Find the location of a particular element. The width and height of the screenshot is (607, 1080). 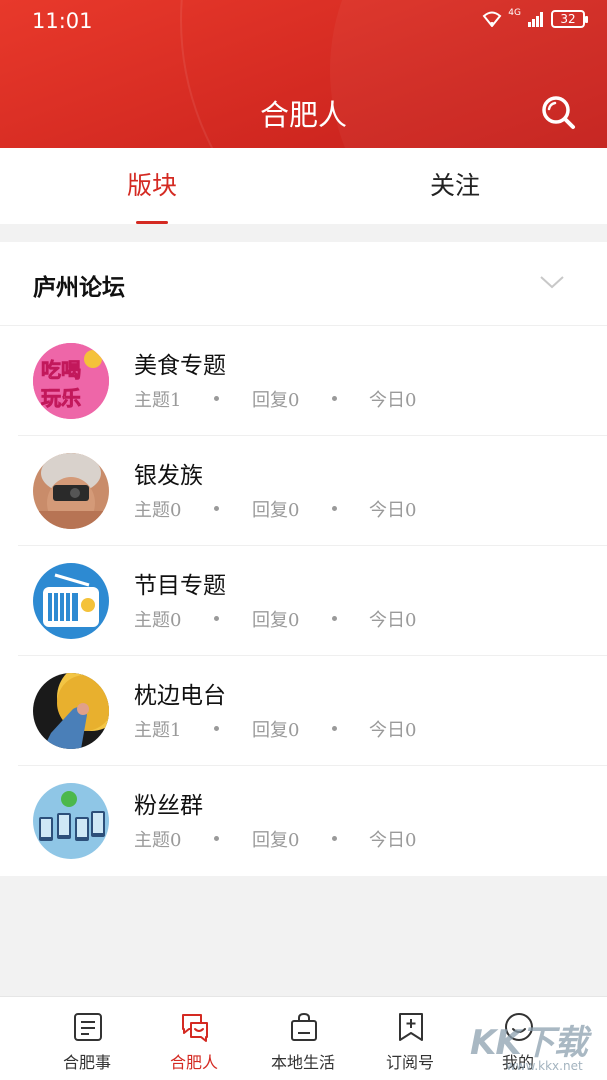

tab-indicator is located at coordinates (152, 222).